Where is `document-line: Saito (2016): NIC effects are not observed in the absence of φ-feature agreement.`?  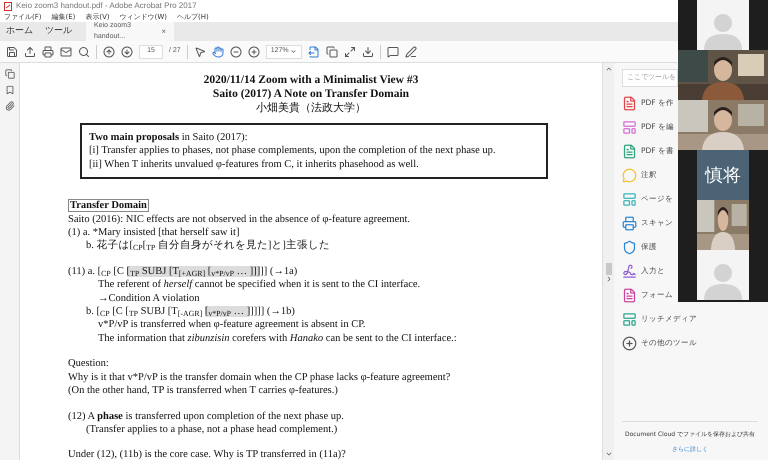
document-line: Saito (2016): NIC effects are not observed in the absence of φ-feature agreement. is located at coordinates (239, 219).